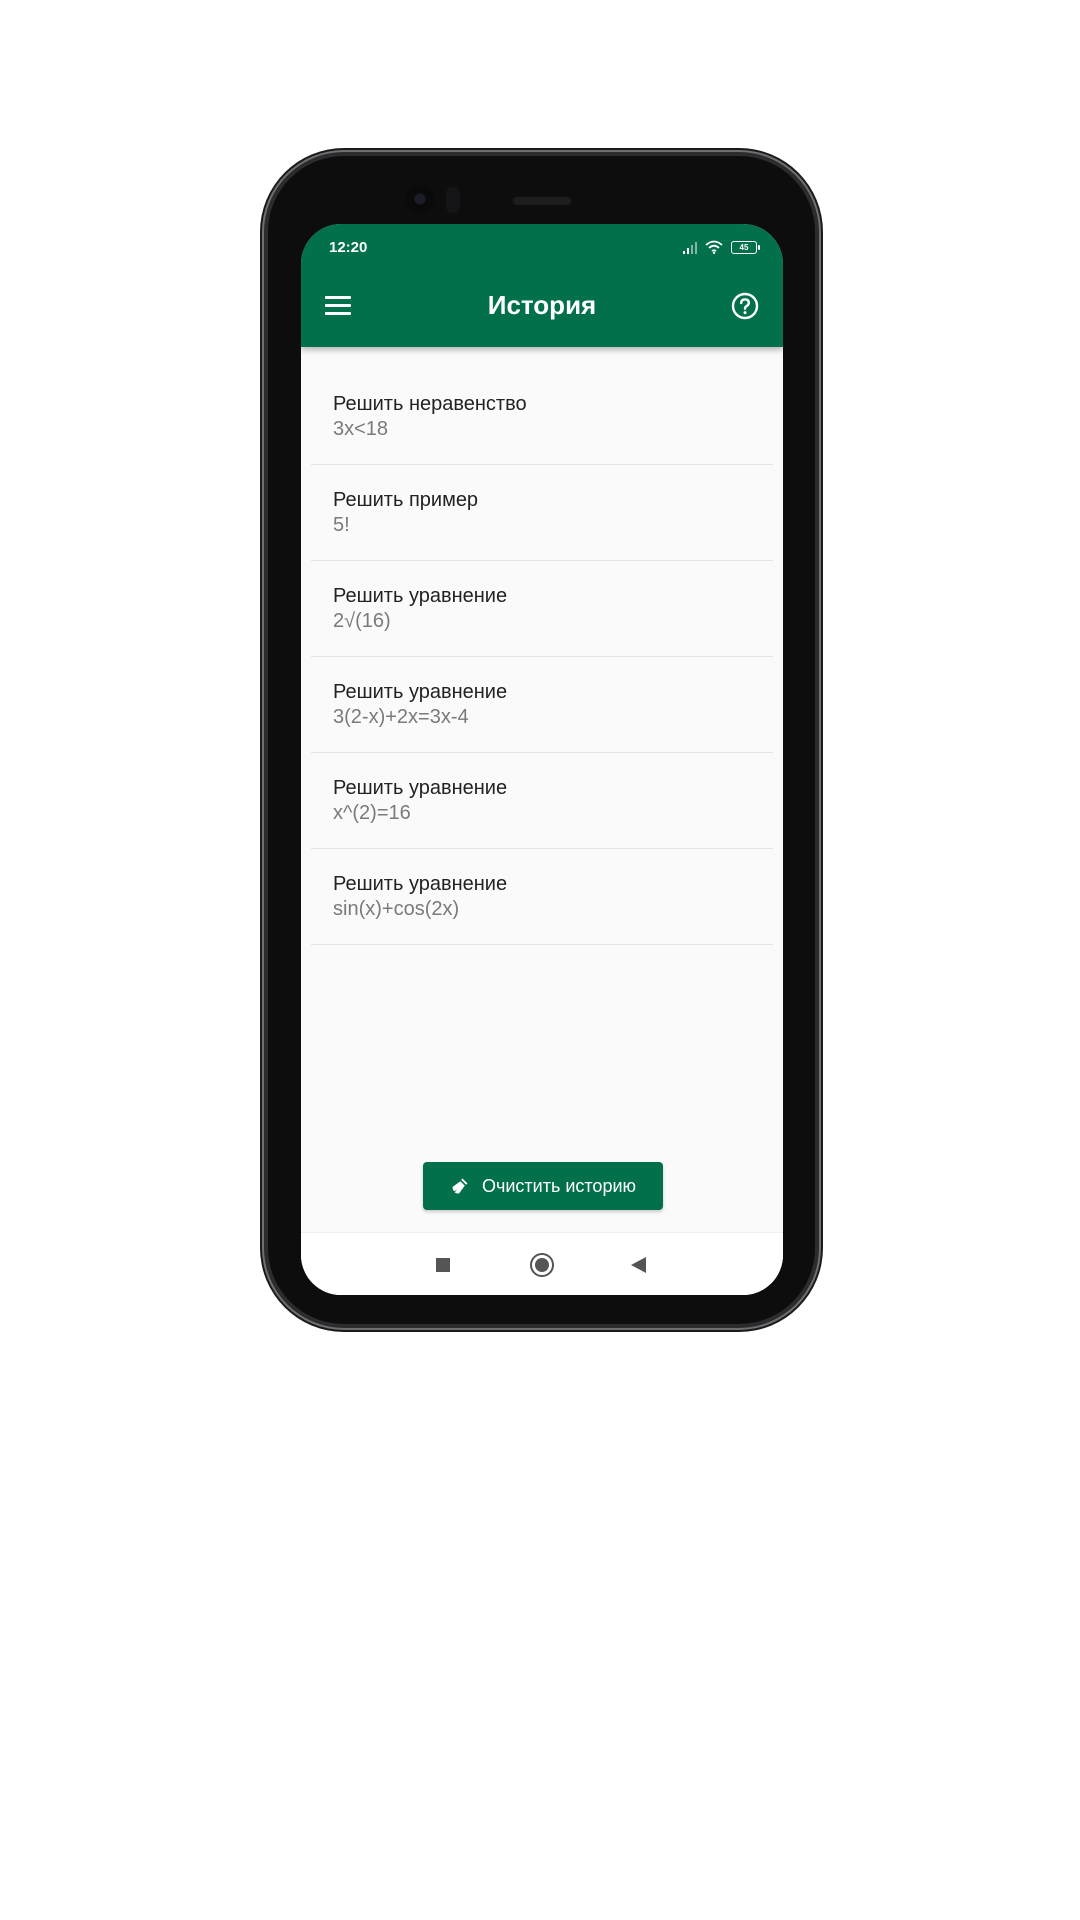 The image size is (1080, 1920). What do you see at coordinates (542, 609) in the screenshot?
I see `history-item: Решить уравнение 2√(16)` at bounding box center [542, 609].